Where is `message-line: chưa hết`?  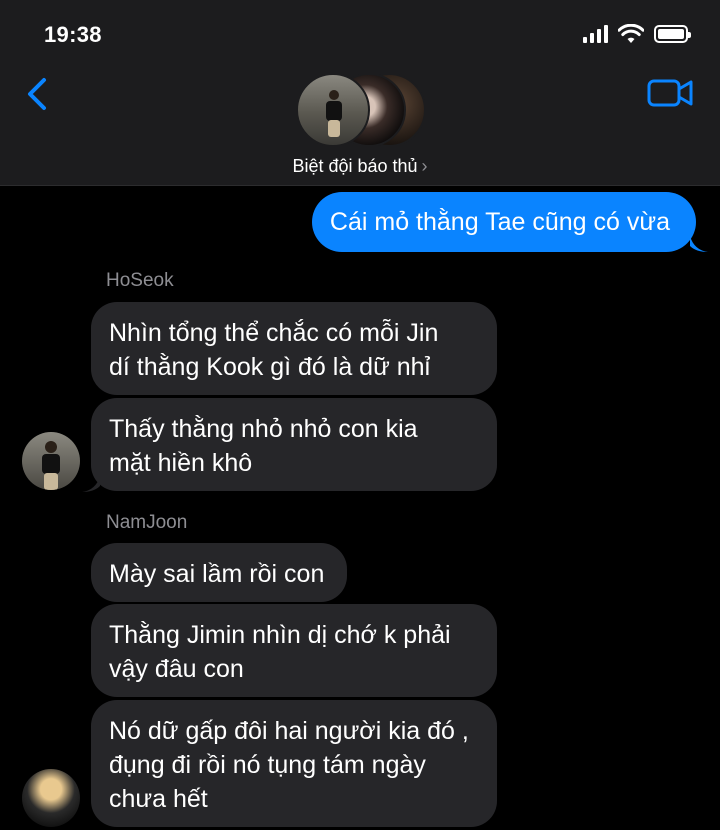 message-line: chưa hết is located at coordinates (158, 799).